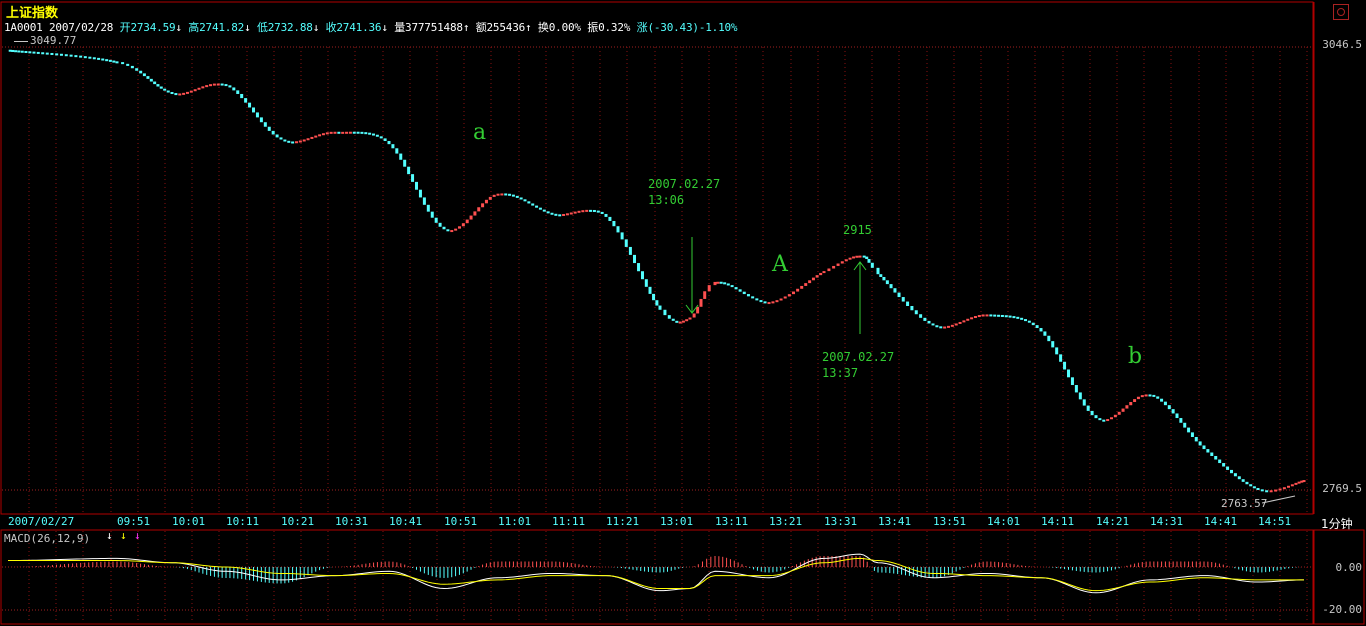 This screenshot has height=626, width=1366. I want to click on period-unit: 1分钟, so click(1337, 523).